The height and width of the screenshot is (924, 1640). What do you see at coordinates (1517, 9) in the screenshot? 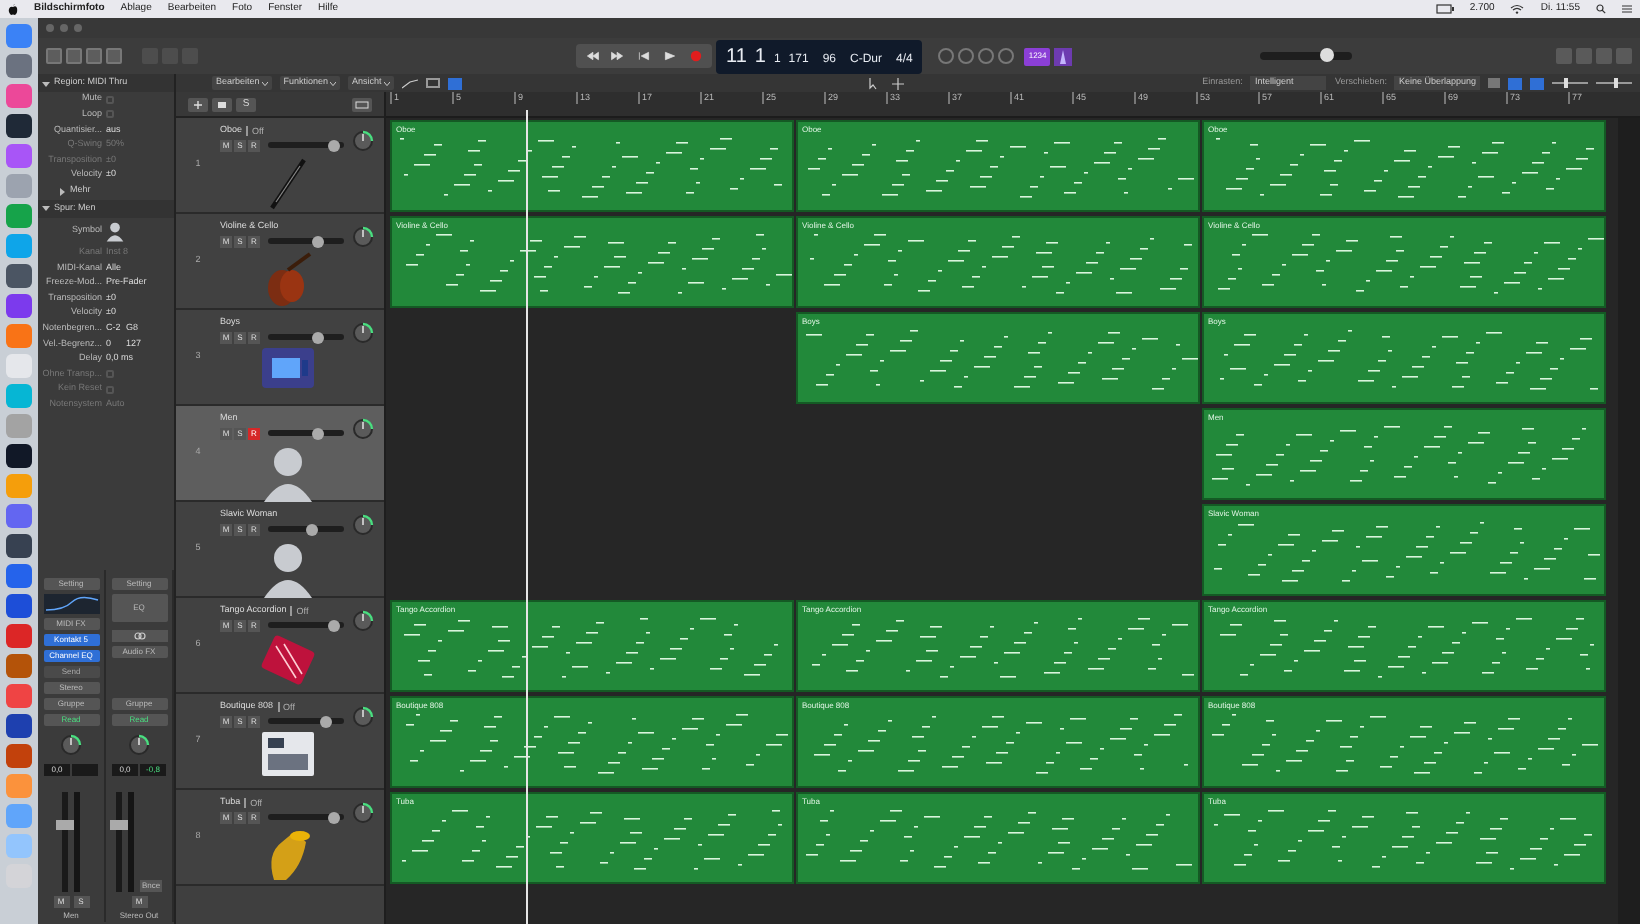
I see `wifi-icon` at bounding box center [1517, 9].